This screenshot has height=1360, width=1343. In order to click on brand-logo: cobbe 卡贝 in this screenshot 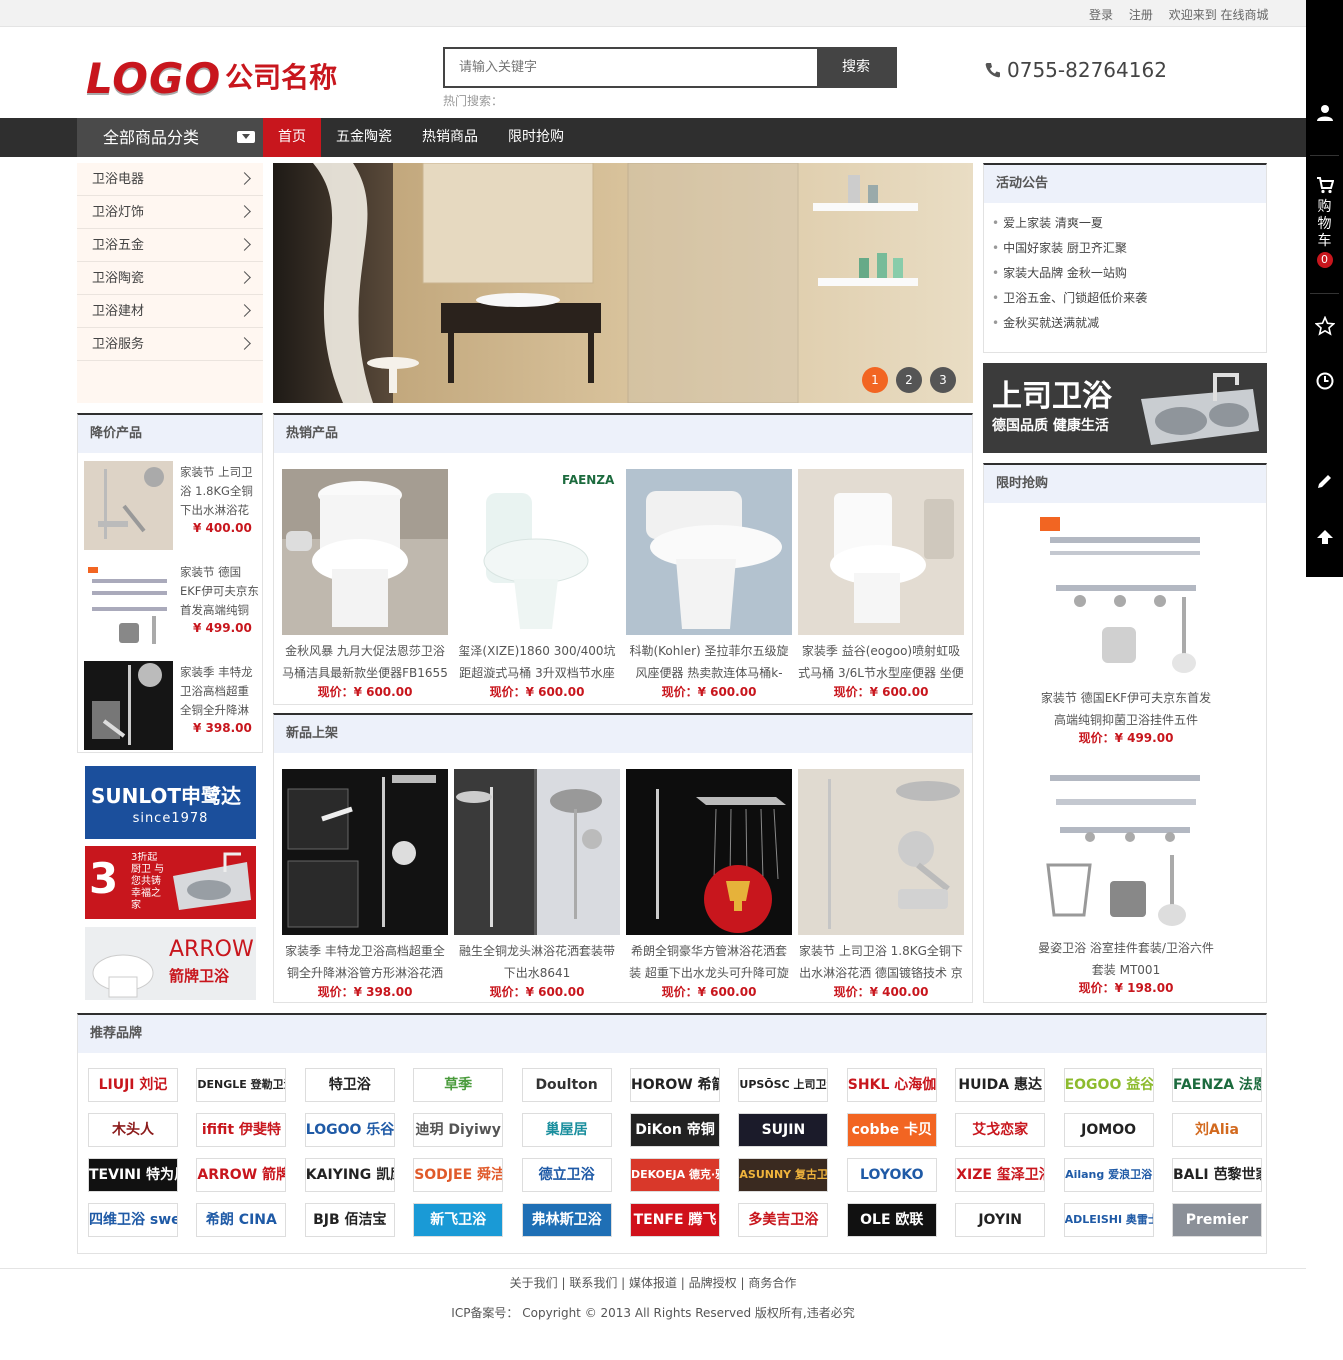, I will do `click(891, 1130)`.